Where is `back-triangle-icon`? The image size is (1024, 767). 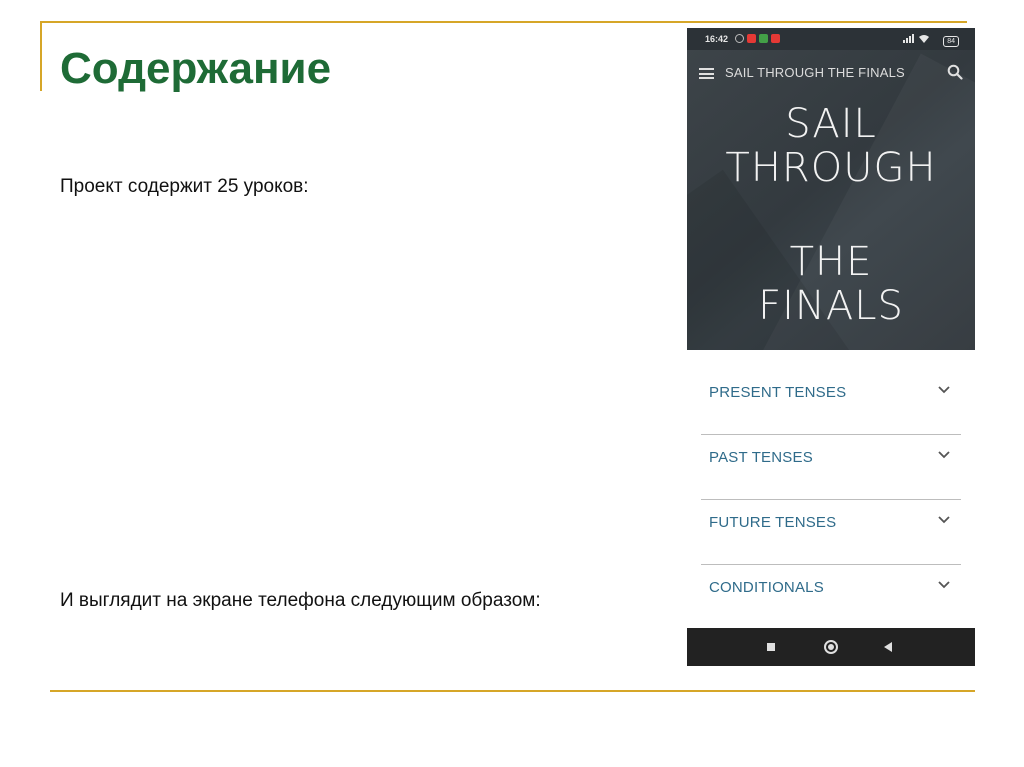
back-triangle-icon is located at coordinates (888, 647).